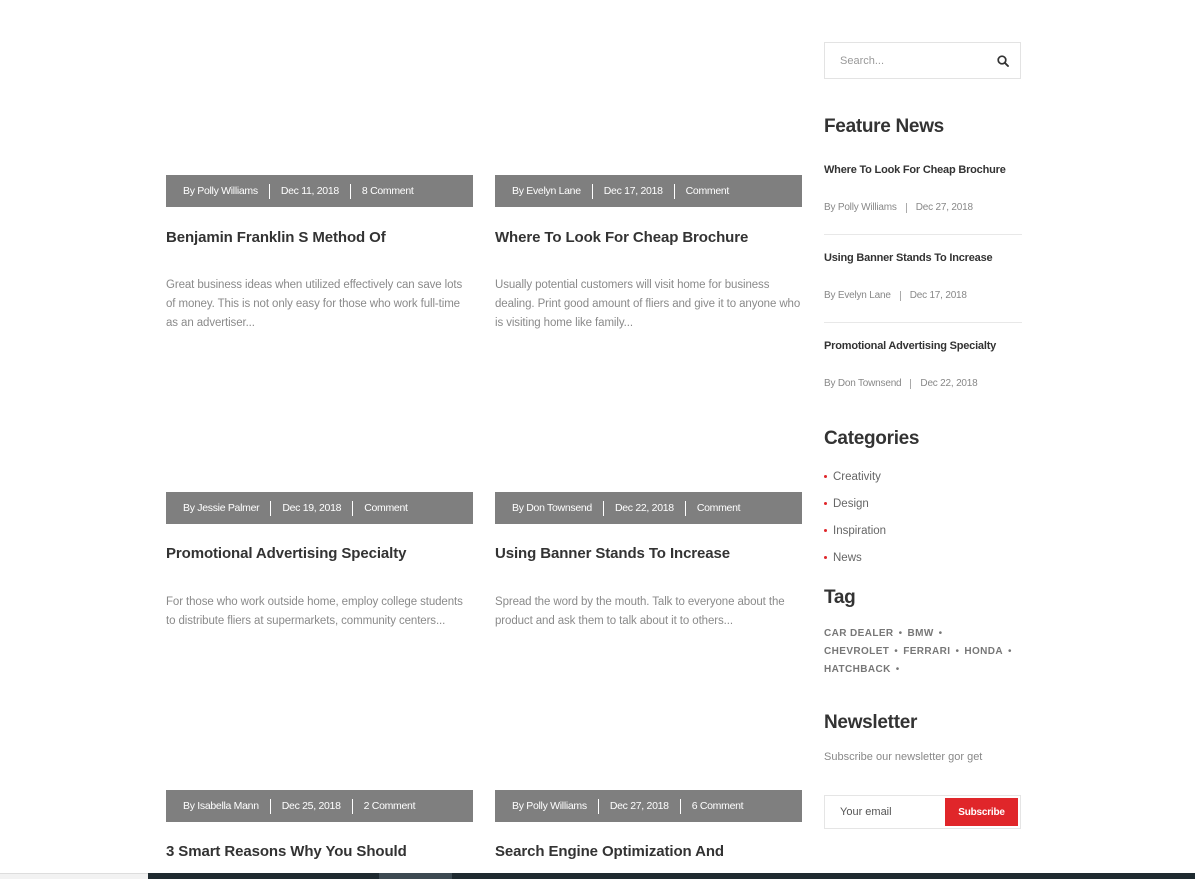  I want to click on feature-news-title-link: Where To Look For Cheap Brochure, so click(923, 170).